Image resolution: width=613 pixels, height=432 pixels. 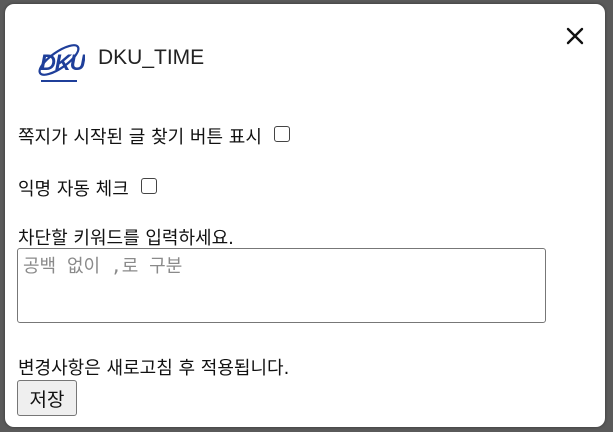 I want to click on block-keywords-placeholder: 공백 없이 ,로 구분, so click(x=103, y=266).